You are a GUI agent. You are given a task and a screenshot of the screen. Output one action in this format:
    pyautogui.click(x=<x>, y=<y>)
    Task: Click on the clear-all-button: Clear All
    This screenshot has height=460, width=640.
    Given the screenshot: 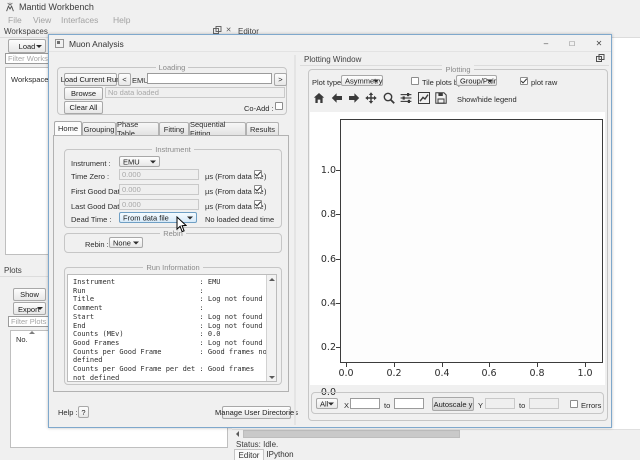 What is the action you would take?
    pyautogui.click(x=83, y=107)
    